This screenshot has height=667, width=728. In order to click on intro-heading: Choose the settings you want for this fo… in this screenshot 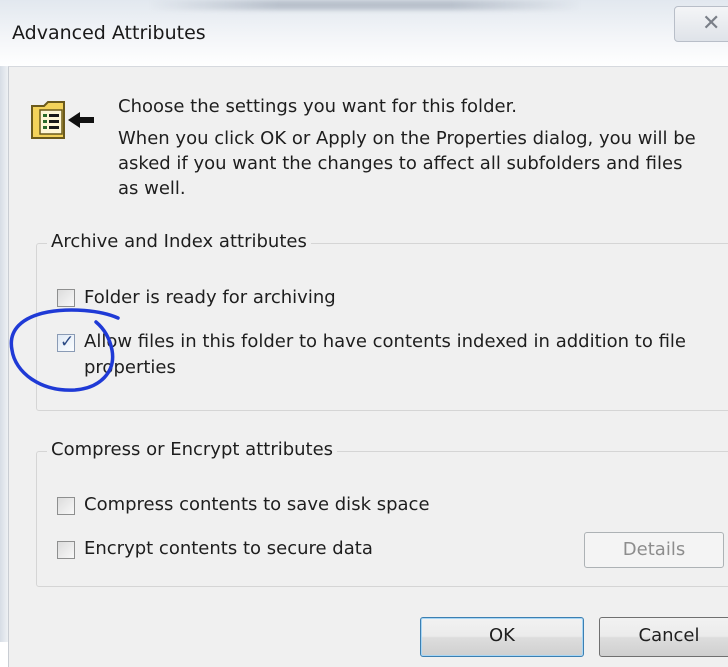, I will do `click(318, 106)`.